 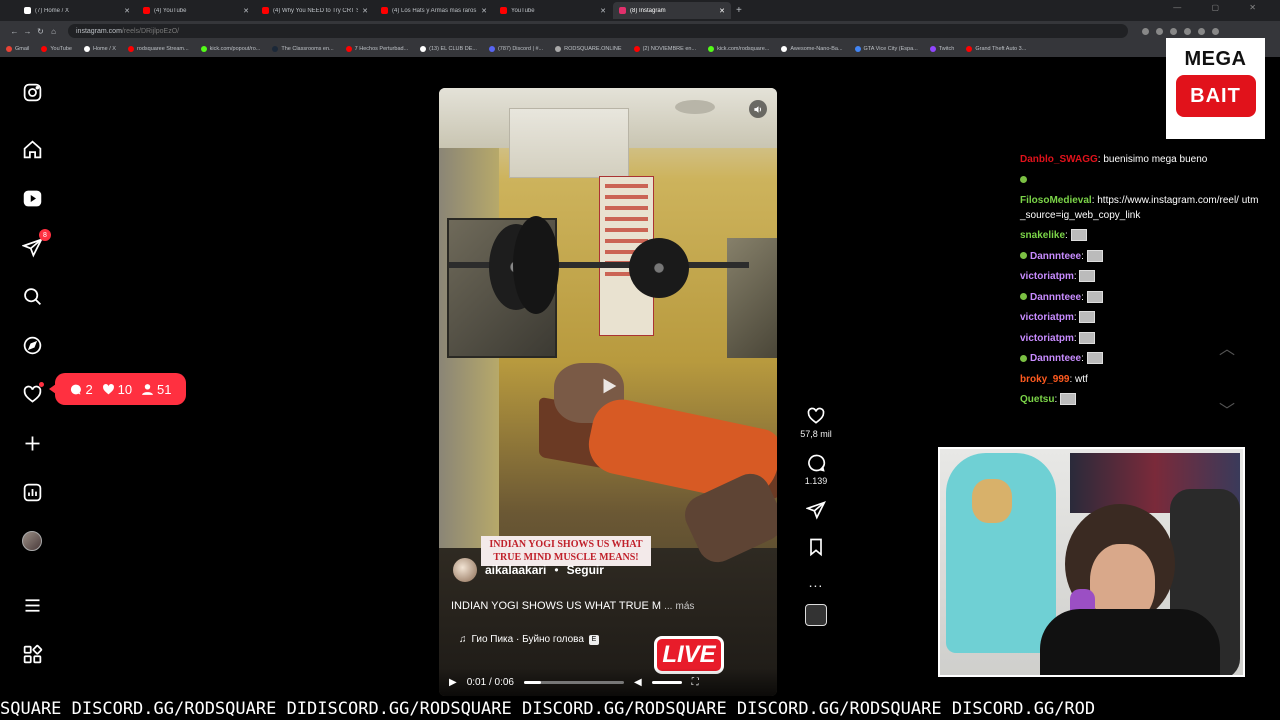 What do you see at coordinates (556, 606) in the screenshot?
I see `caption-text: INDIAN YOGI SHOWS US WHAT TRUE M` at bounding box center [556, 606].